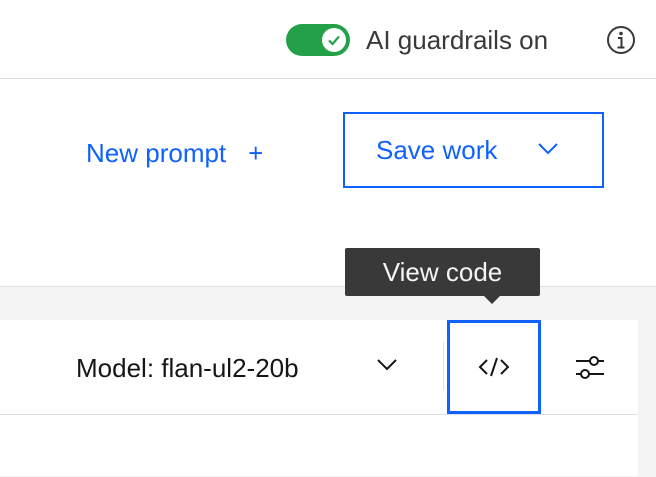  What do you see at coordinates (256, 152) in the screenshot?
I see `plus-icon: +` at bounding box center [256, 152].